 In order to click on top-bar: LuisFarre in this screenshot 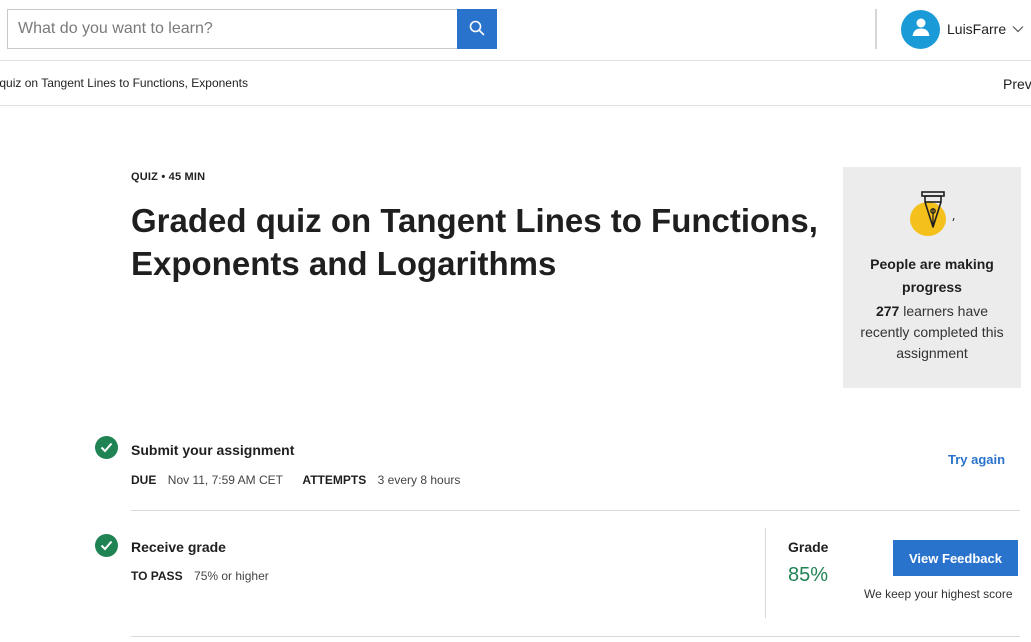, I will do `click(515, 30)`.